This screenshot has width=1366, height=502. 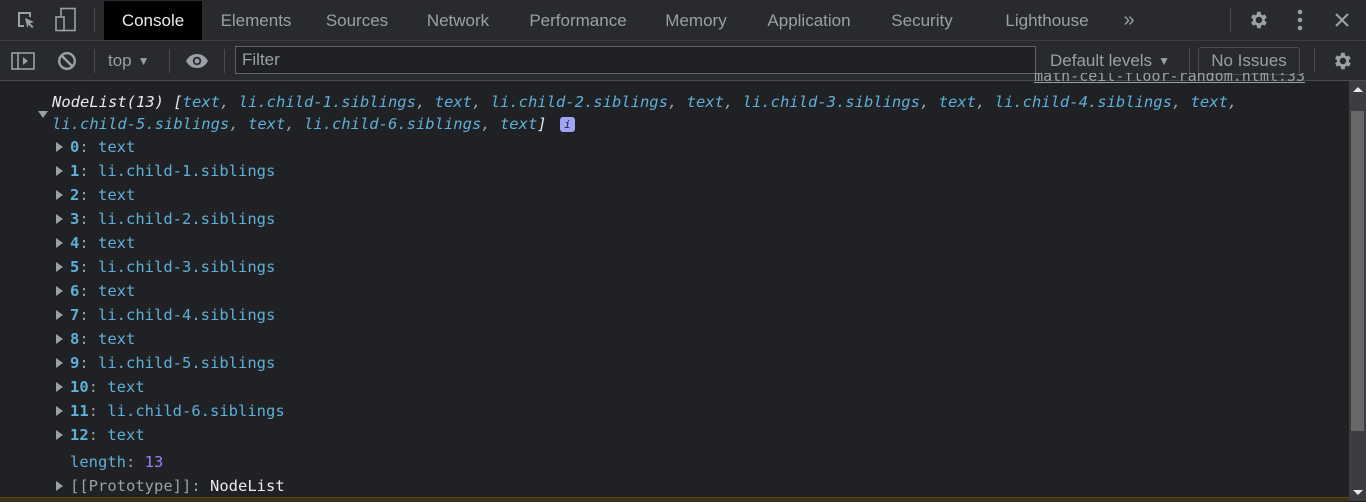 What do you see at coordinates (43, 114) in the screenshot?
I see `collapse-arrow-icon` at bounding box center [43, 114].